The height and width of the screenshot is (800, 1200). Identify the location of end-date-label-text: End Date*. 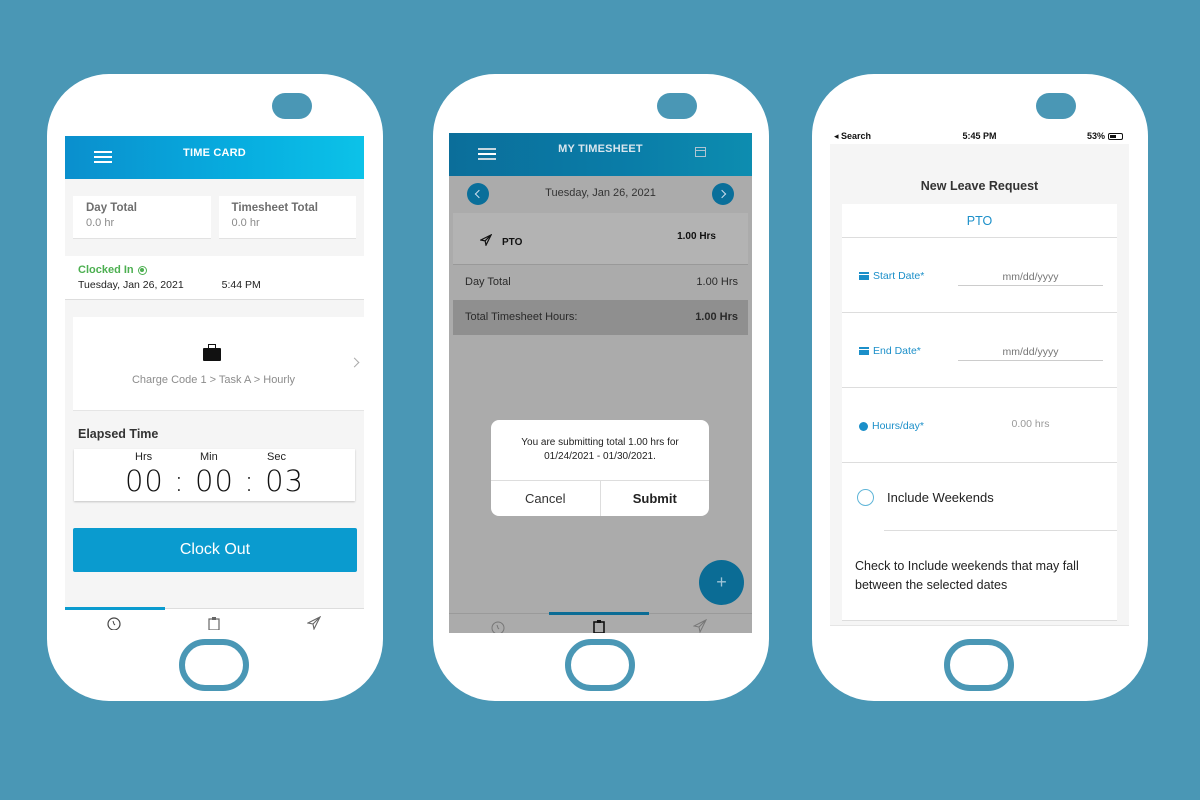
(897, 351).